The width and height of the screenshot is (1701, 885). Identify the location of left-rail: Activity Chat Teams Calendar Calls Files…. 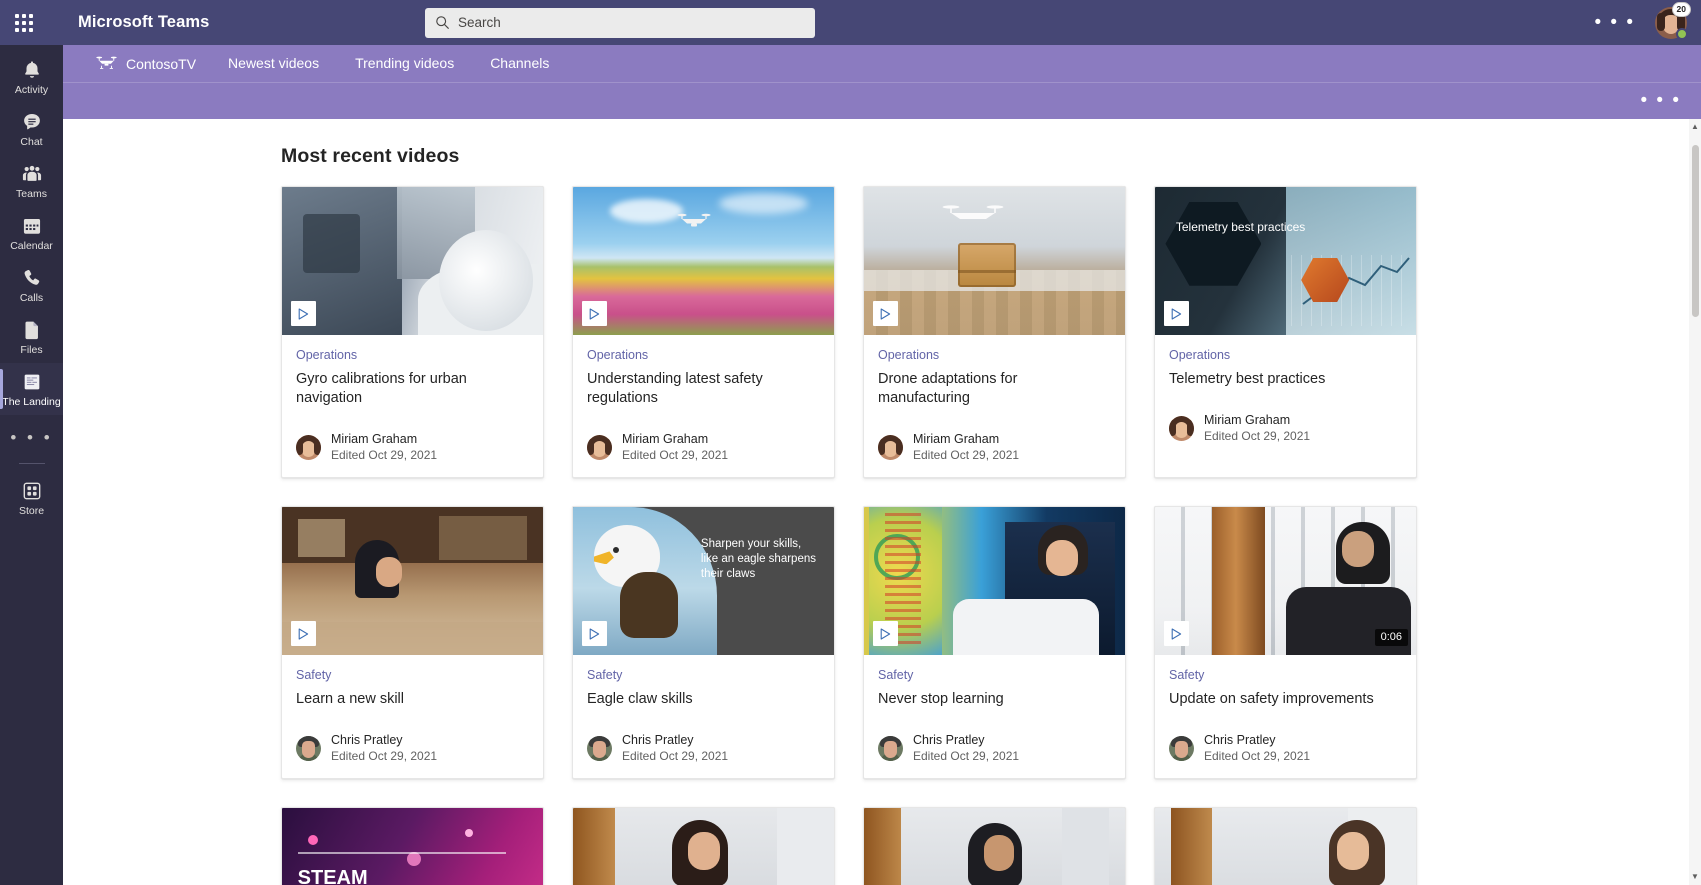
(31, 465).